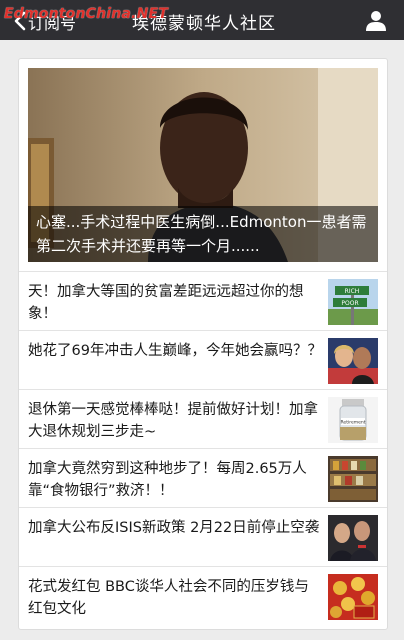 This screenshot has width=404, height=640. I want to click on article-title: 花式发红包 BBC谈华人社会不同的压岁钱与红包文化, so click(168, 598).